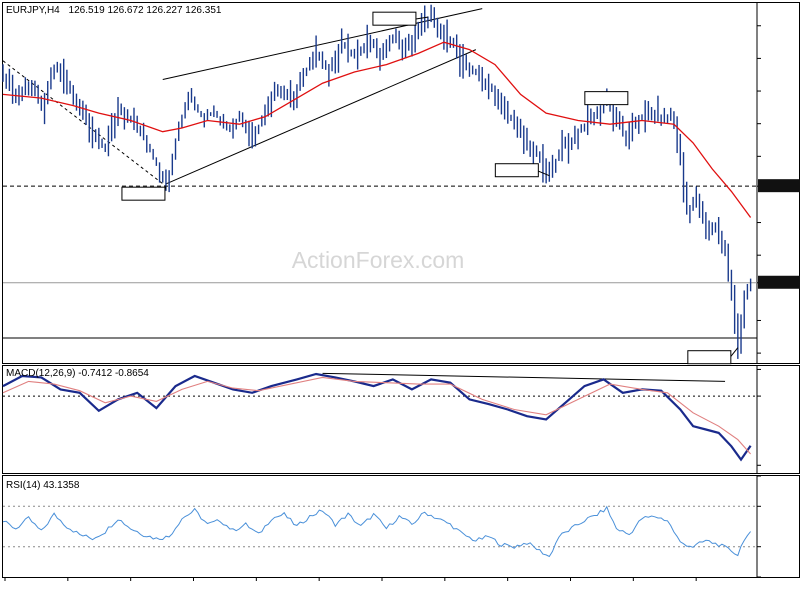  I want to click on watermark-layer: ActionForex.com, so click(378, 260).